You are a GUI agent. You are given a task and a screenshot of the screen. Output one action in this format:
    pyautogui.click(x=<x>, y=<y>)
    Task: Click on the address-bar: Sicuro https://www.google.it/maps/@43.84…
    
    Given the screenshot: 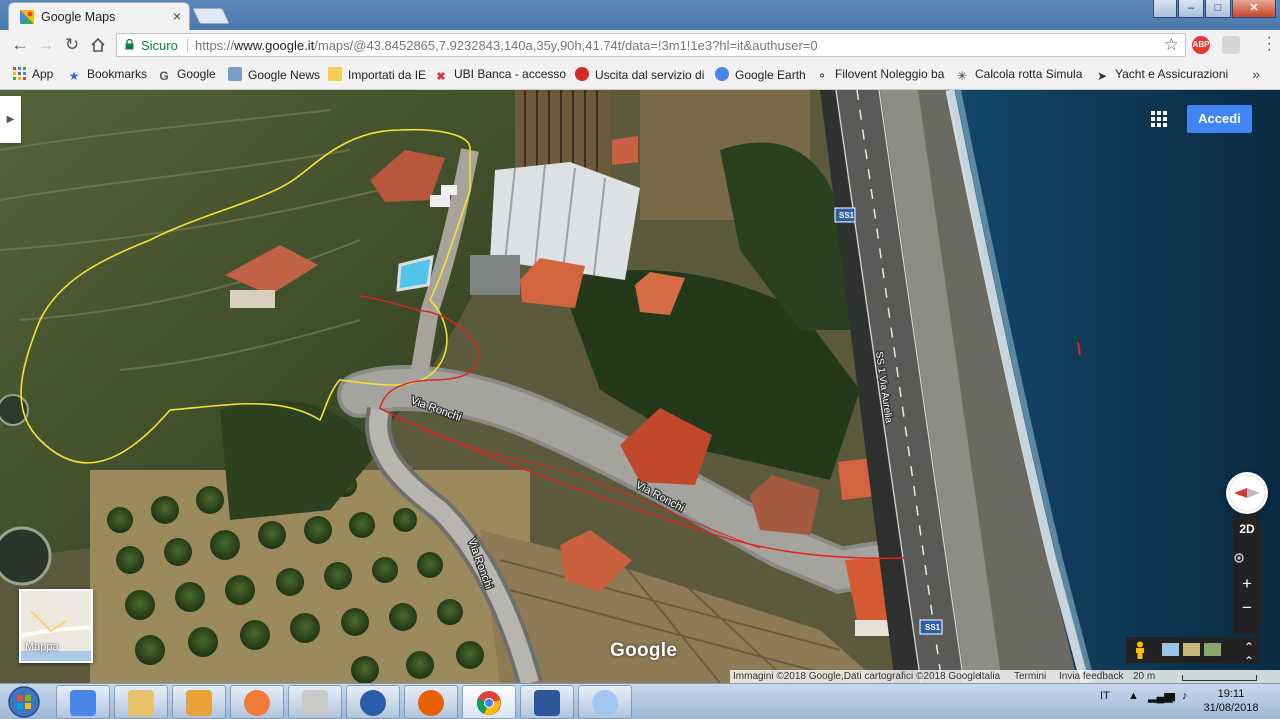 What is the action you would take?
    pyautogui.click(x=651, y=45)
    